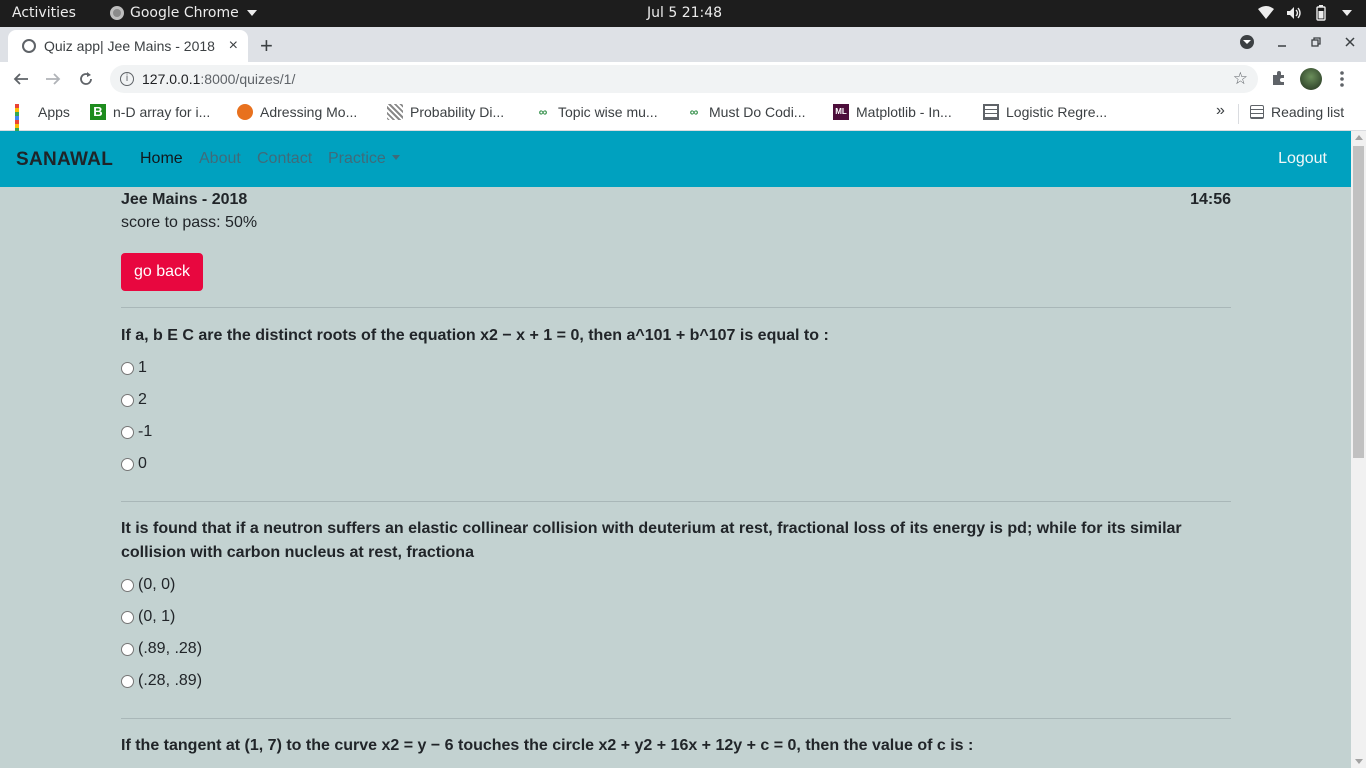  Describe the element at coordinates (1279, 78) in the screenshot. I see `extensions-puzzle-icon` at that location.